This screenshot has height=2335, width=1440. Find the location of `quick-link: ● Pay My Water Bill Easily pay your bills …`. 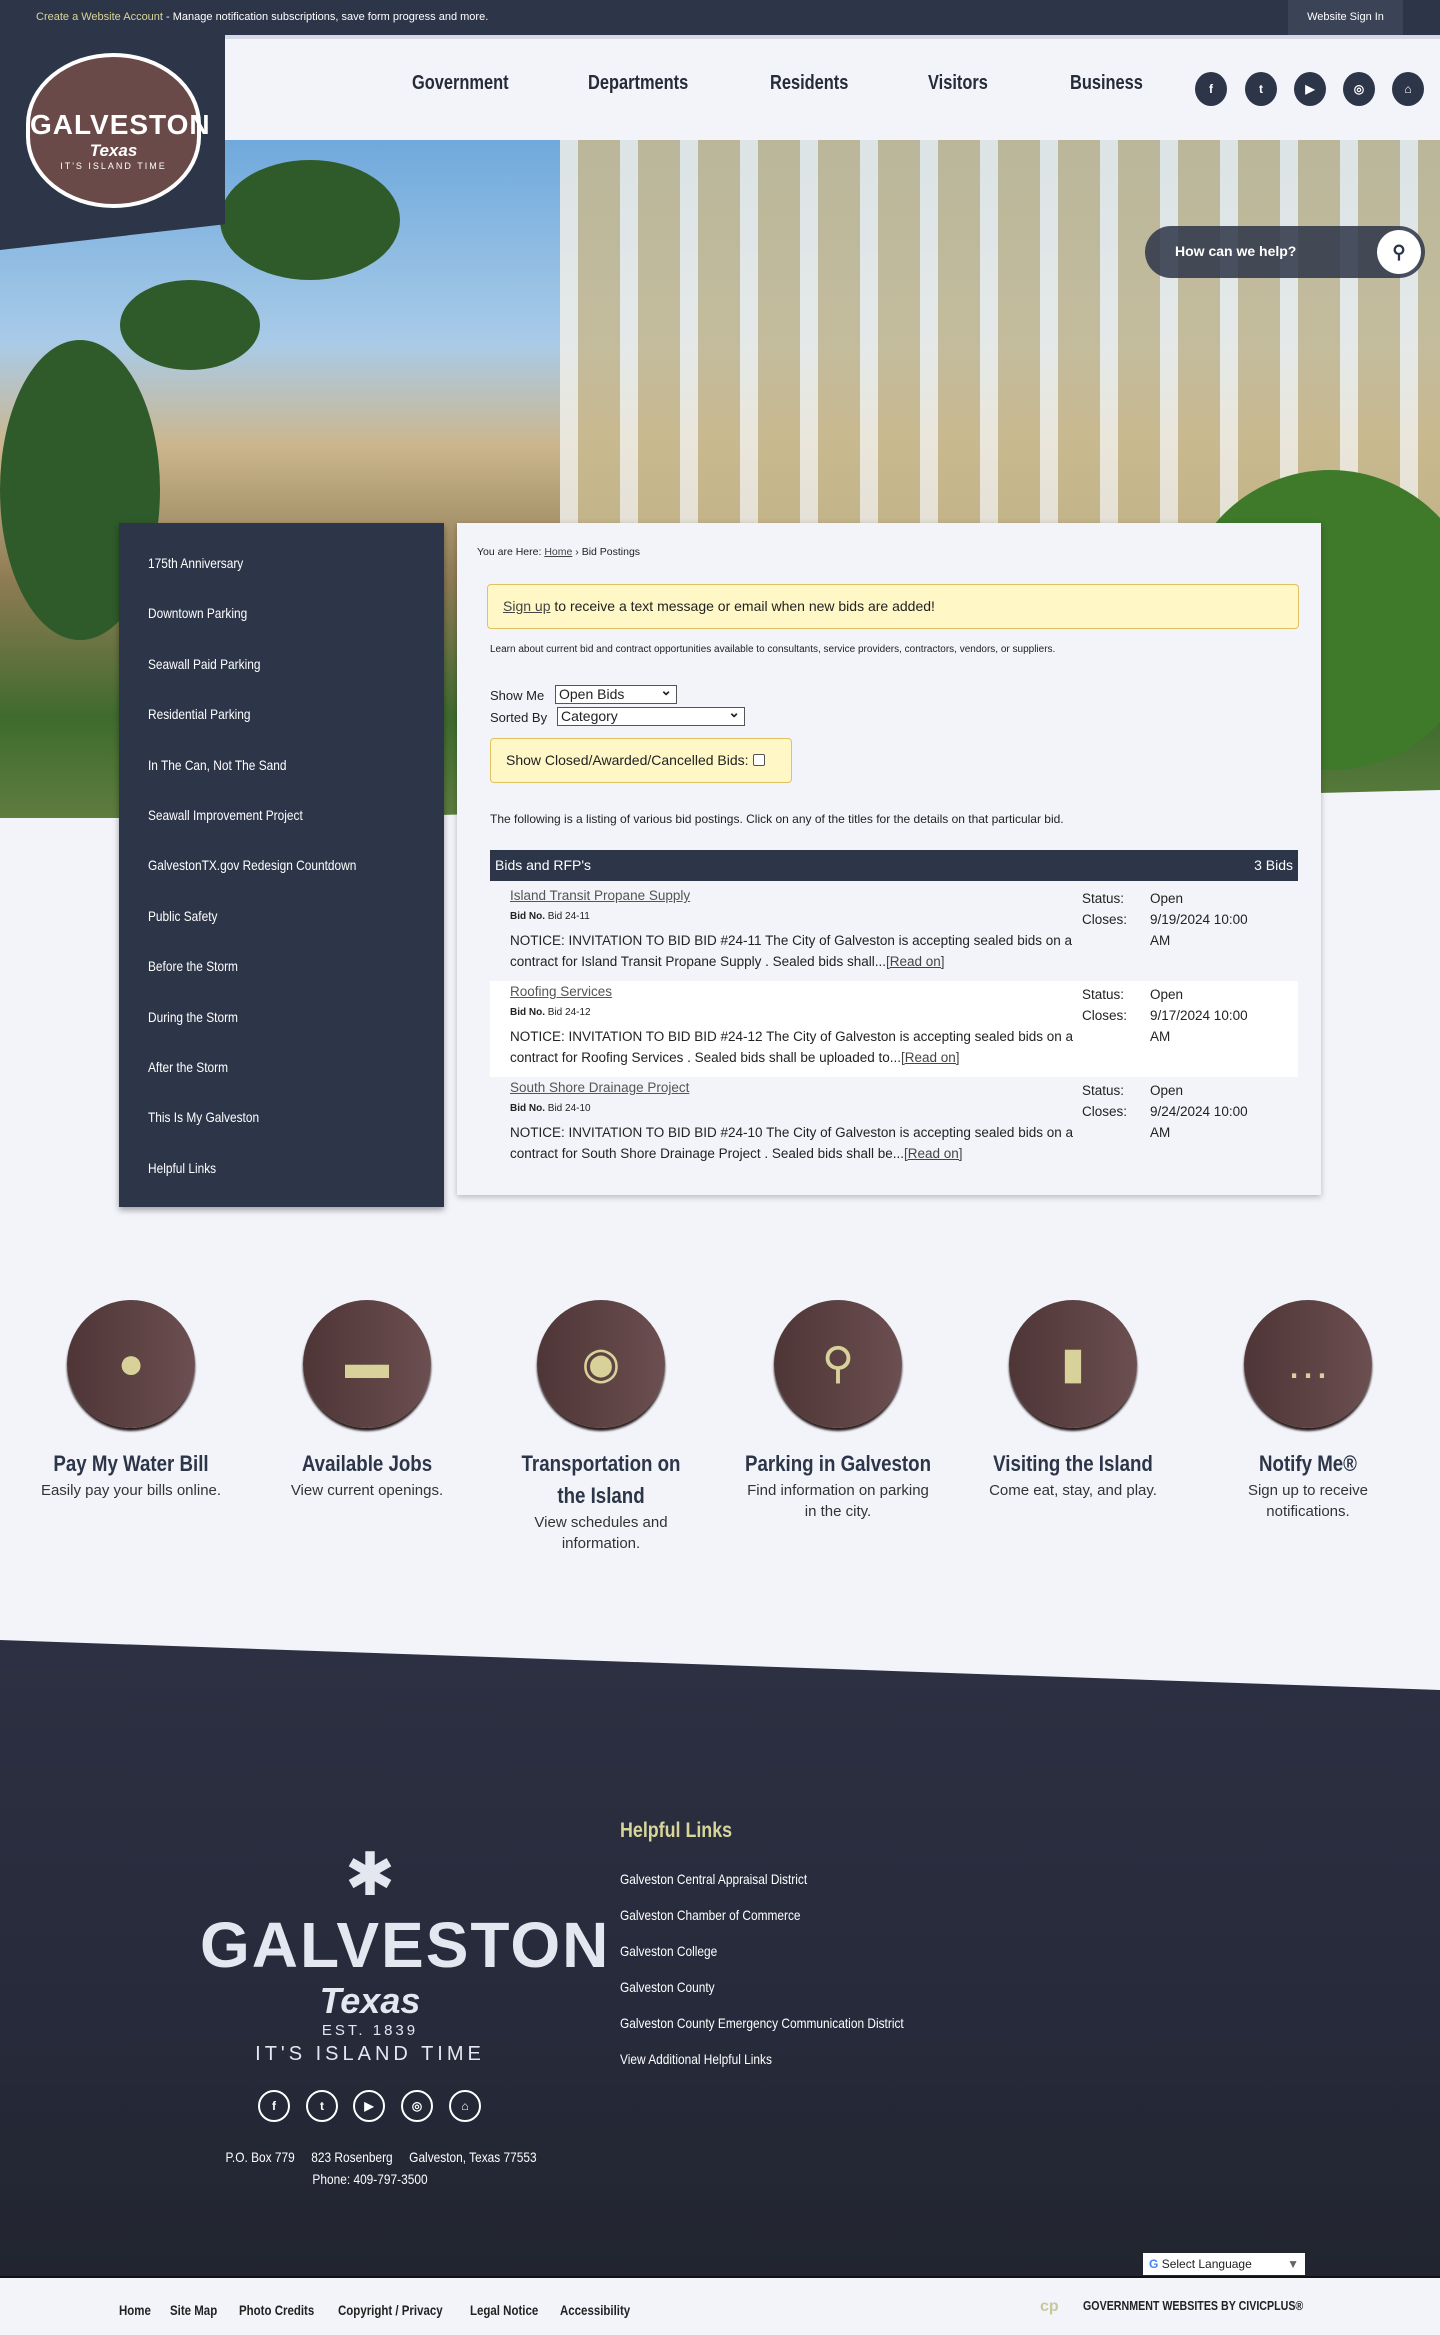

quick-link: ● Pay My Water Bill Easily pay your bills … is located at coordinates (131, 1400).